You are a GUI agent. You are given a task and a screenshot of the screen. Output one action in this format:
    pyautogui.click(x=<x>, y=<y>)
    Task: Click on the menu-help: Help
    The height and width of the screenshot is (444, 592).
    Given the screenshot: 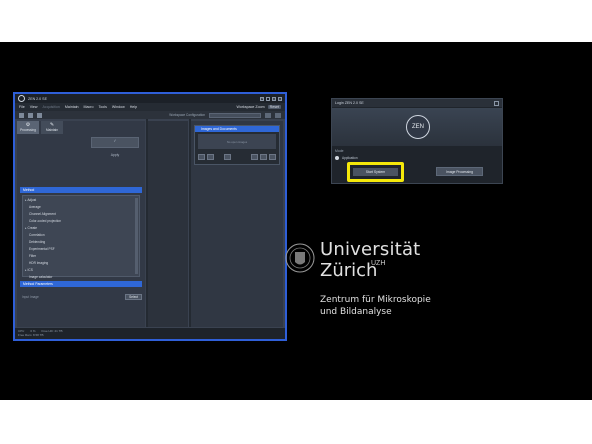 What is the action you would take?
    pyautogui.click(x=133, y=107)
    